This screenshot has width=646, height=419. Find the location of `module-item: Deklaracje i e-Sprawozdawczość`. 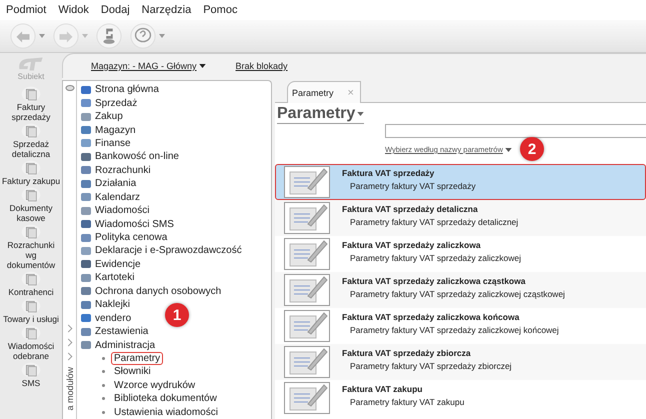

module-item: Deklaracje i e-Sprawozdawczość is located at coordinates (161, 251).